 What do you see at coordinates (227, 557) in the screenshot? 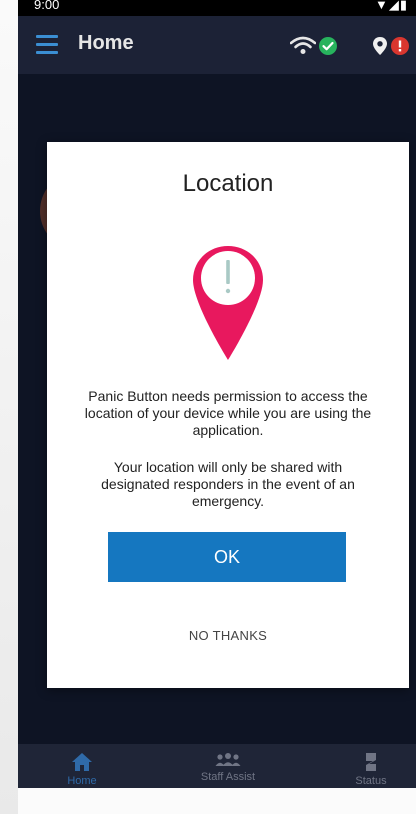
I see `ok-button: OK` at bounding box center [227, 557].